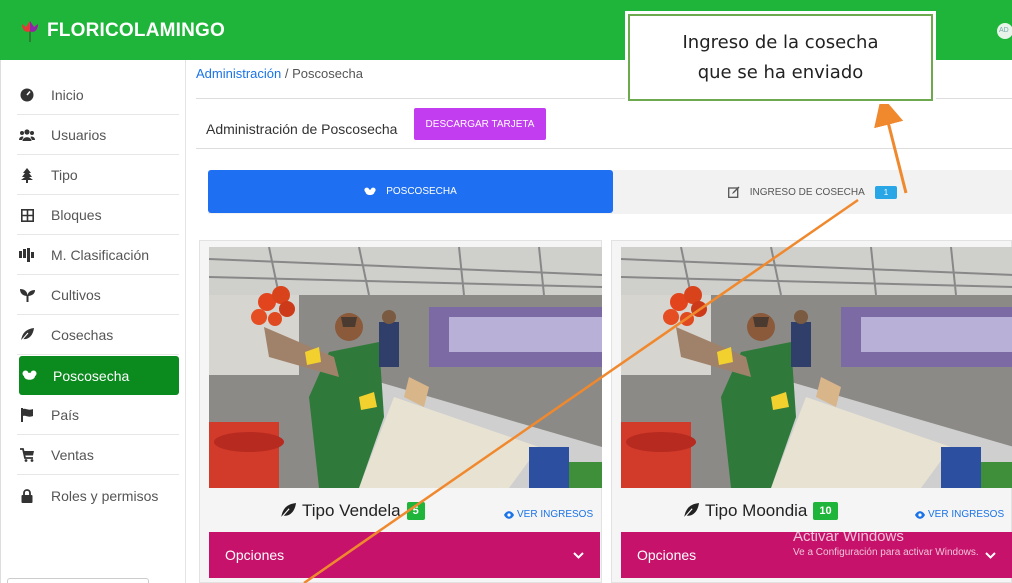  Describe the element at coordinates (238, 73) in the screenshot. I see `breadcrumb-link-administracion: Administración` at that location.